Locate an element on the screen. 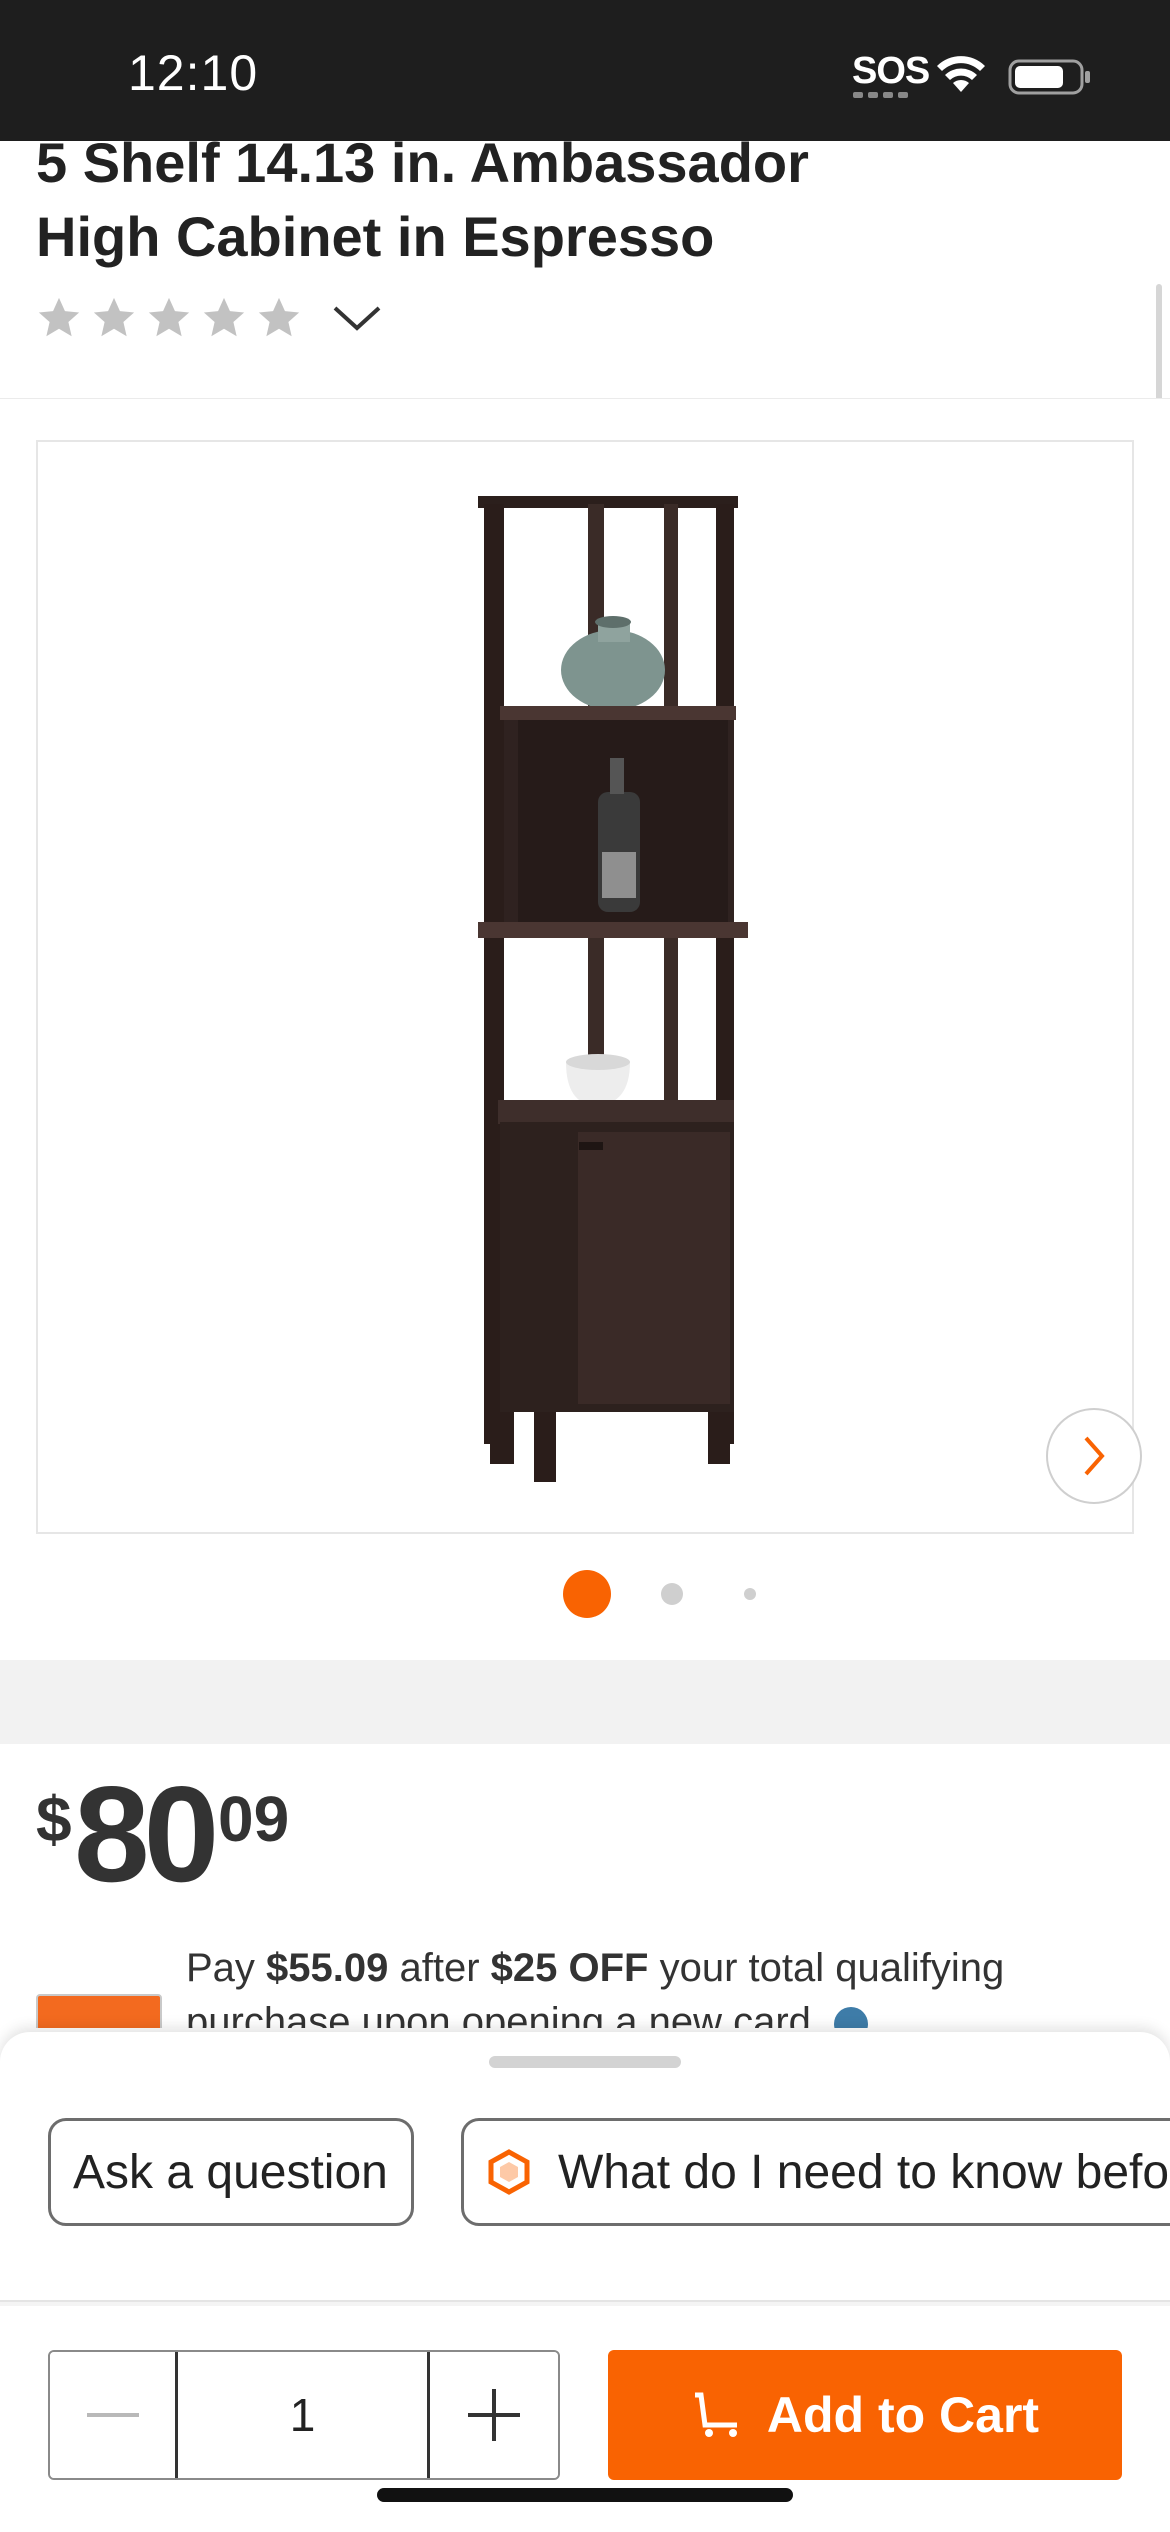 This screenshot has height=2532, width=1170. pagination-dot-active is located at coordinates (587, 1594).